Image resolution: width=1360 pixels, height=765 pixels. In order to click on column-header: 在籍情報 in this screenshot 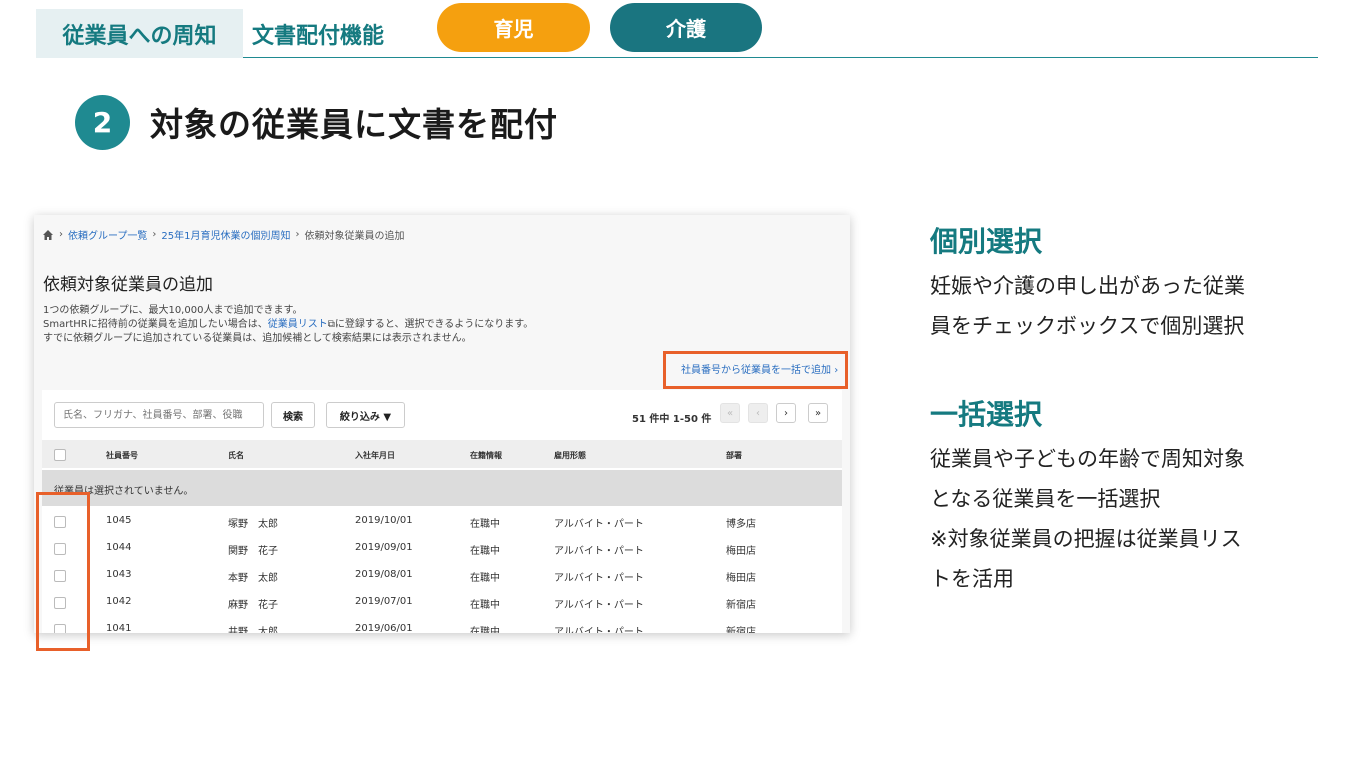, I will do `click(486, 455)`.